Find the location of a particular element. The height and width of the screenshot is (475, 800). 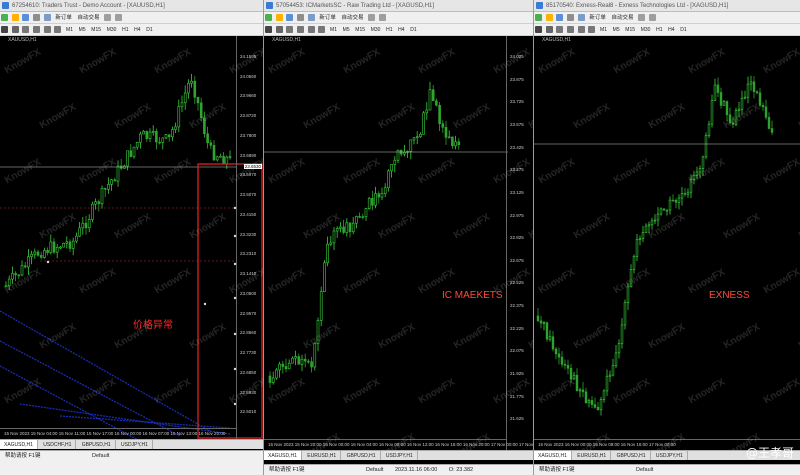

tab-usdchf: USDCHF,H1 is located at coordinates (58, 444).